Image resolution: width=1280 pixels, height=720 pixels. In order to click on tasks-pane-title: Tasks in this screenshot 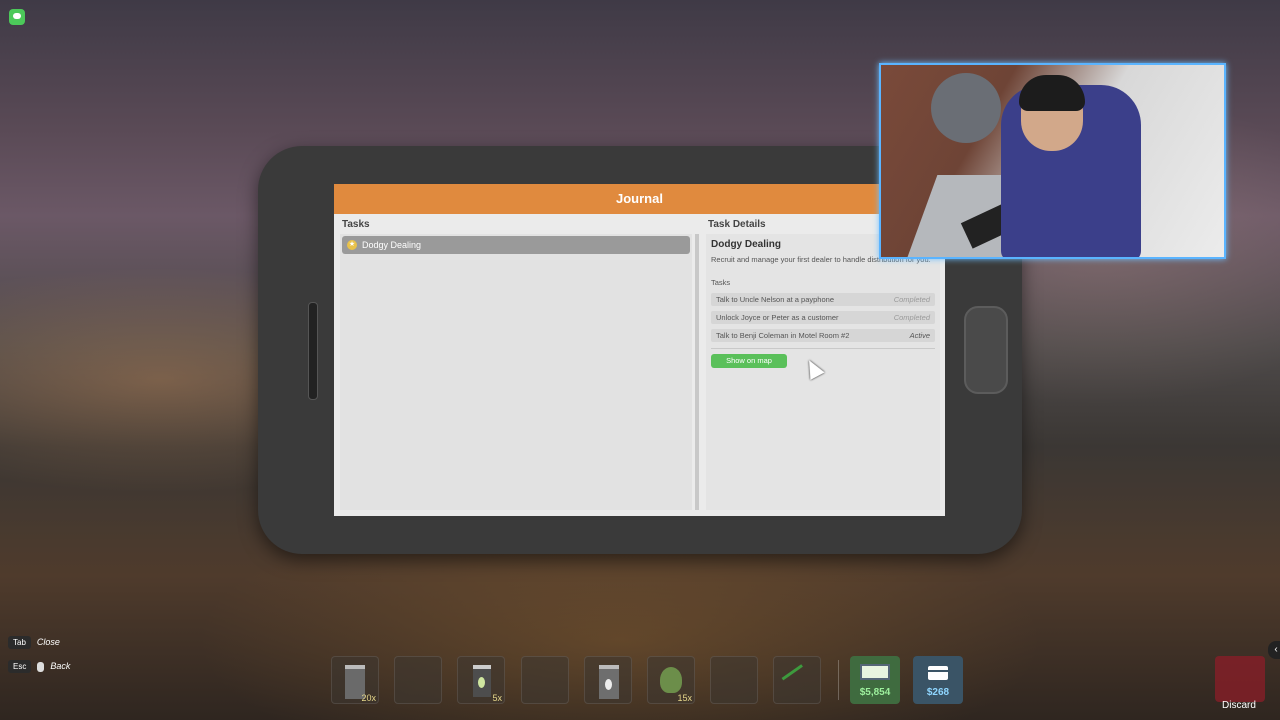, I will do `click(356, 224)`.